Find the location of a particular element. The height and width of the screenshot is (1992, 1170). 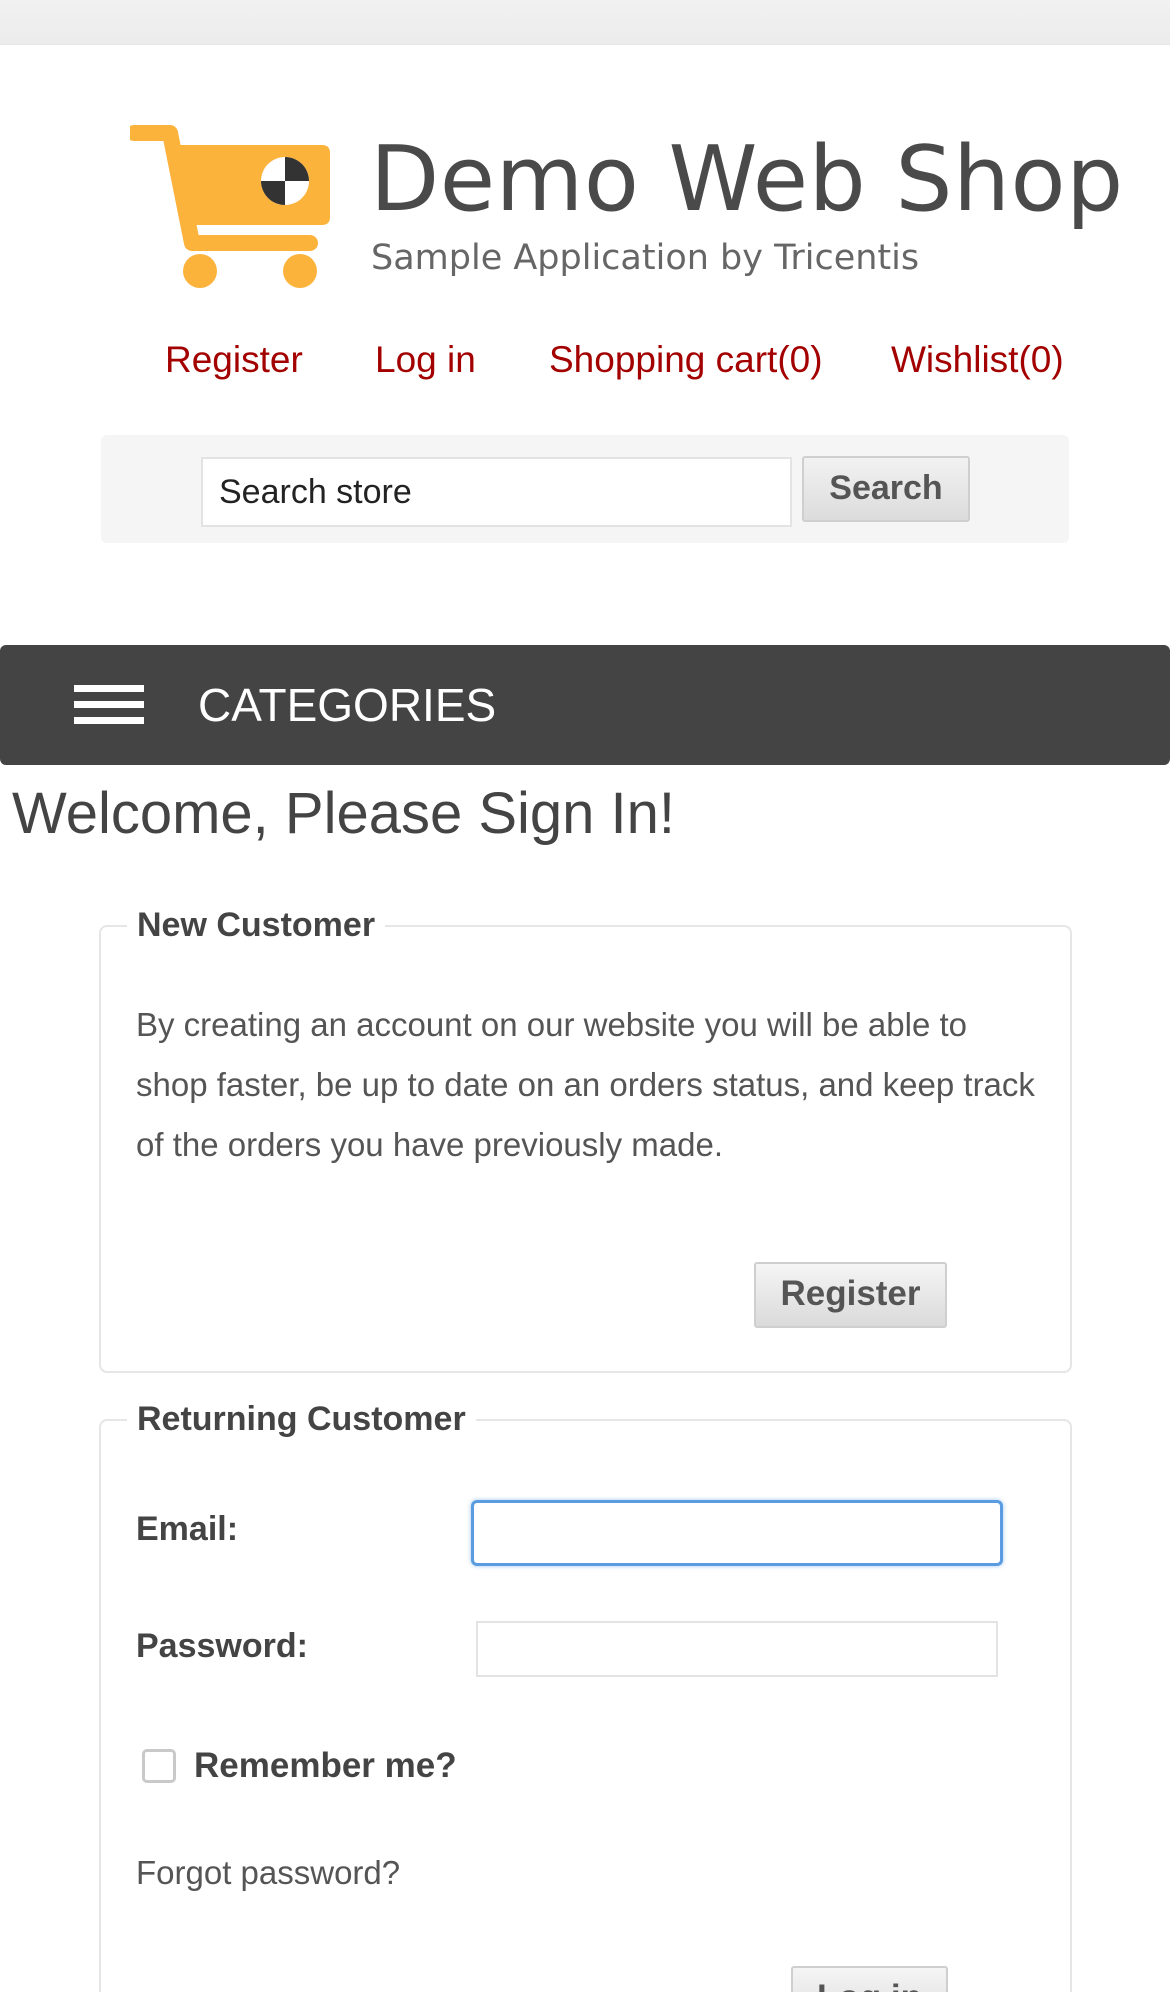

page-title: Welcome, Please Sign In! is located at coordinates (344, 813).